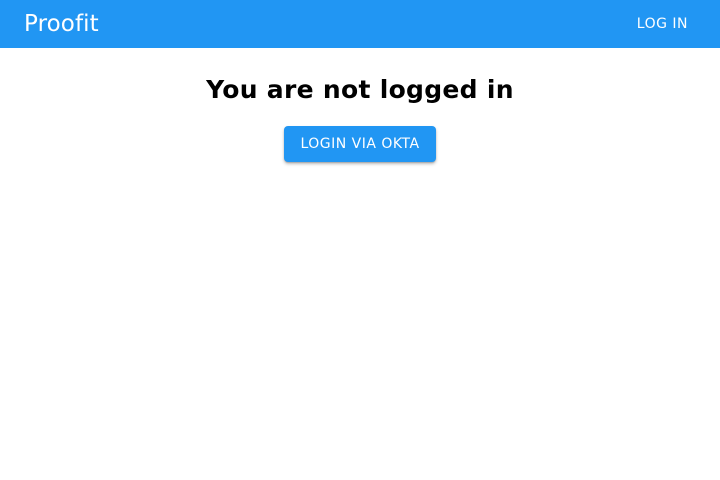 Image resolution: width=720 pixels, height=480 pixels. Describe the element at coordinates (360, 24) in the screenshot. I see `app-bar: Proofit LOG IN` at that location.